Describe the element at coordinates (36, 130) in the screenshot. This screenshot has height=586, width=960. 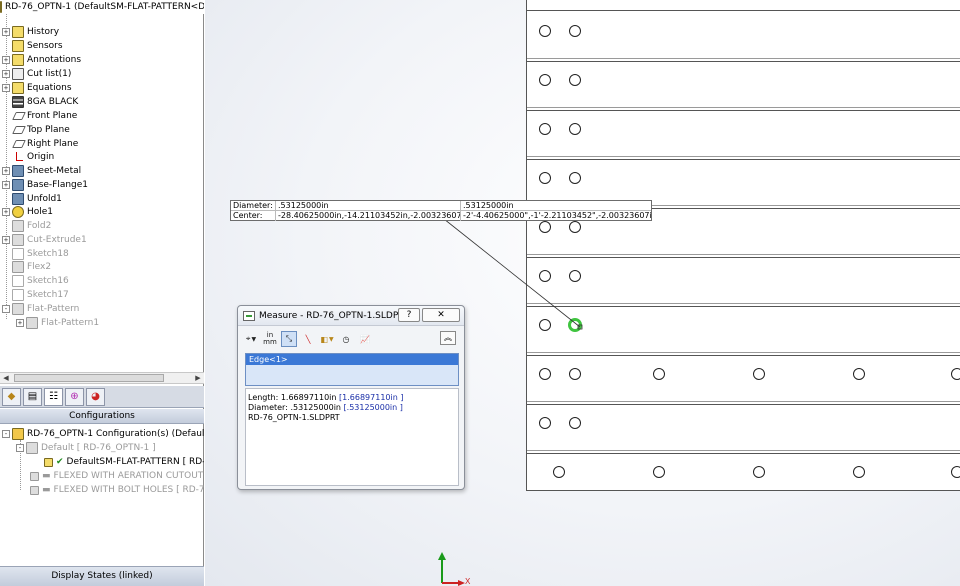
I see `tree-item-top-plane: Top Plane` at that location.